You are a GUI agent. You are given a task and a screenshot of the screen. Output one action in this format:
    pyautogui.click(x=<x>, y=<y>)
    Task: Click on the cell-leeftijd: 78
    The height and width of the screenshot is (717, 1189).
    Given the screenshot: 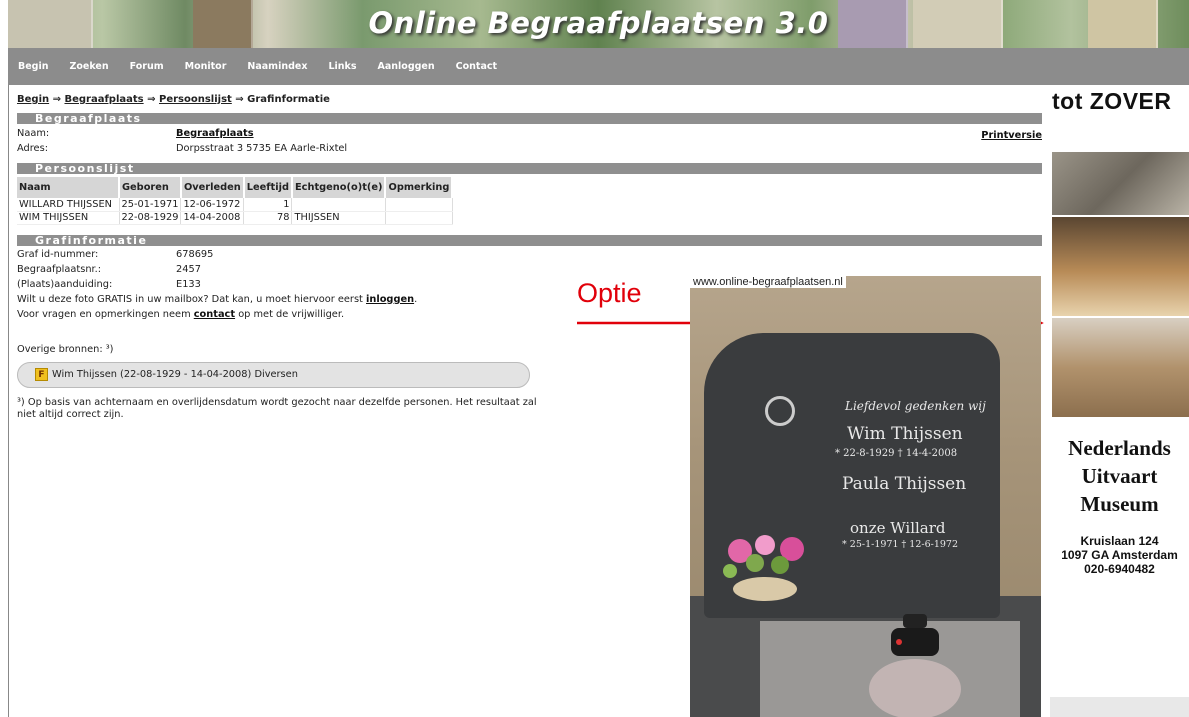 What is the action you would take?
    pyautogui.click(x=268, y=218)
    